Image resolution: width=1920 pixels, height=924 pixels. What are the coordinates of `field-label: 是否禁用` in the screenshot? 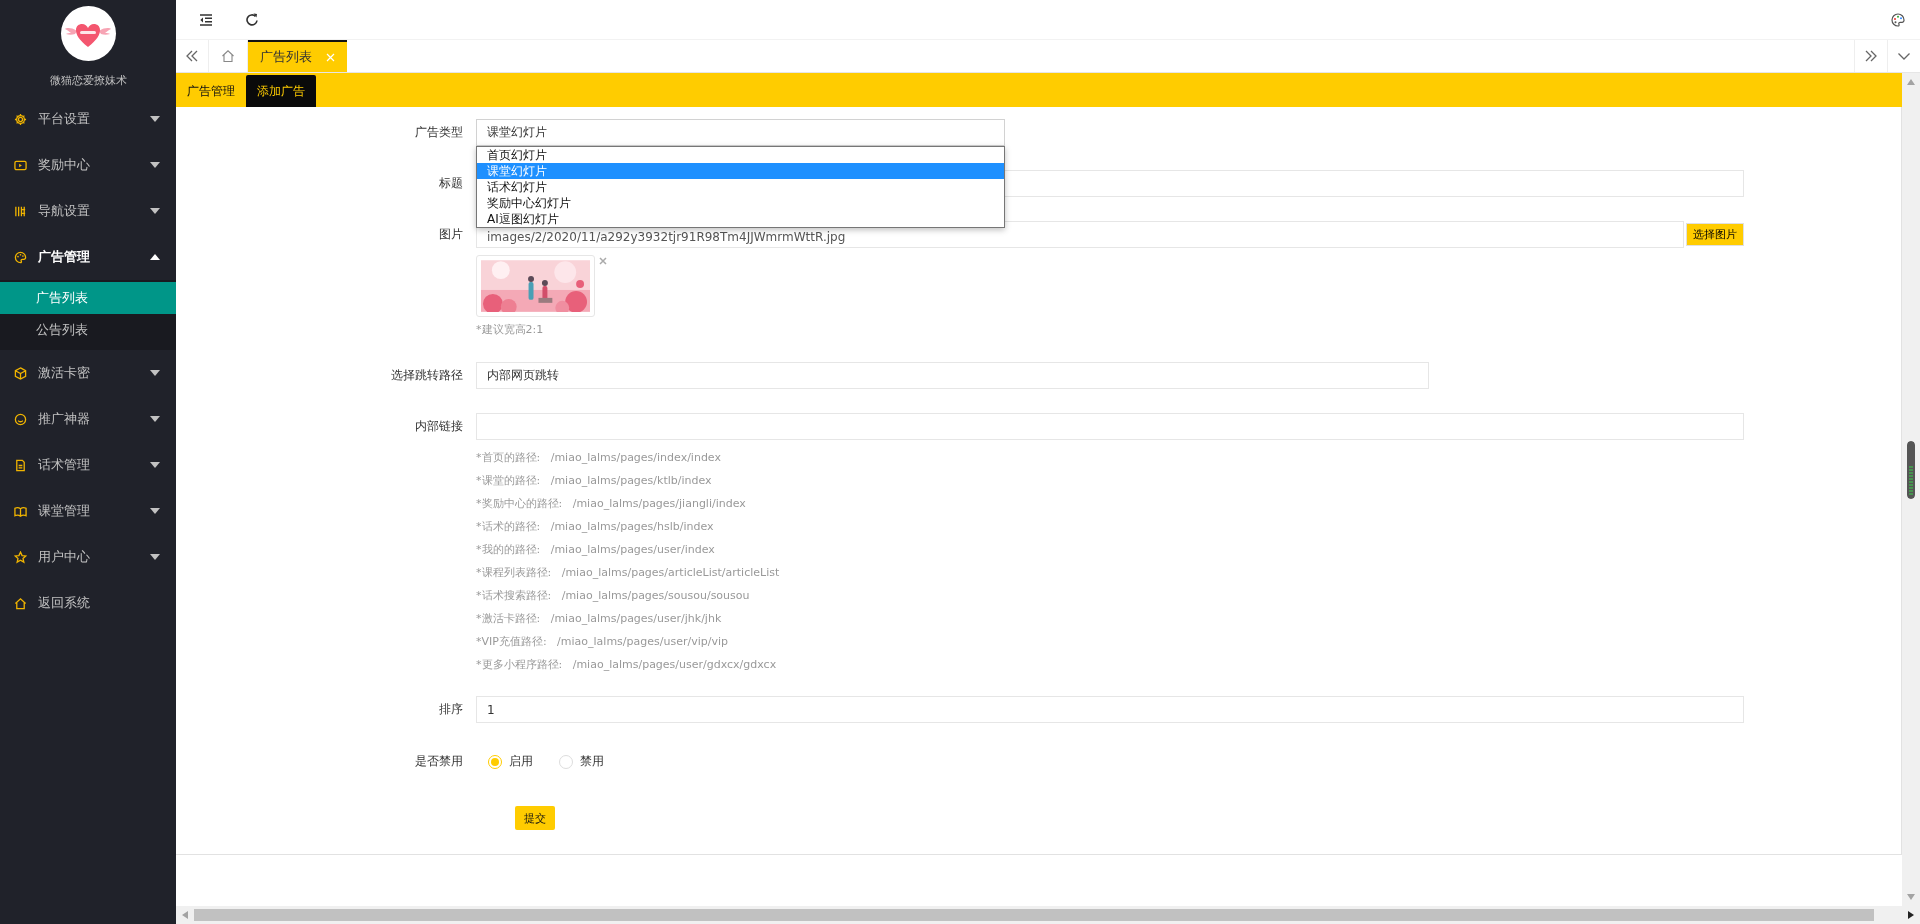 It's located at (439, 761).